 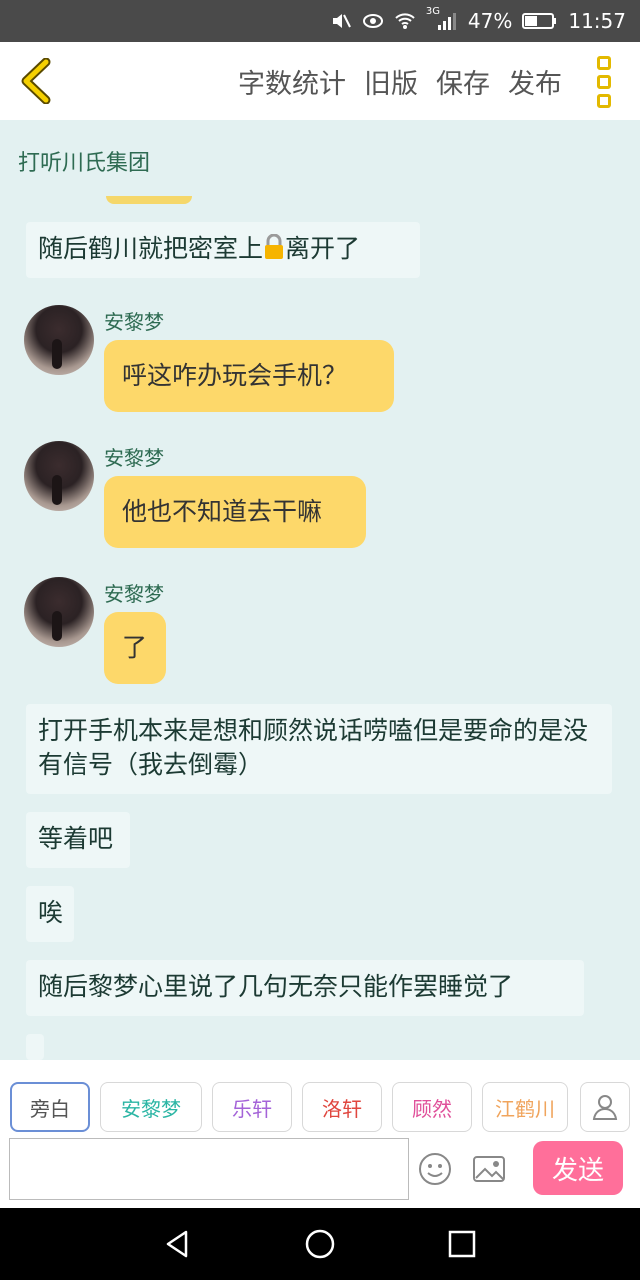 I want to click on partial-bubble, so click(x=149, y=200).